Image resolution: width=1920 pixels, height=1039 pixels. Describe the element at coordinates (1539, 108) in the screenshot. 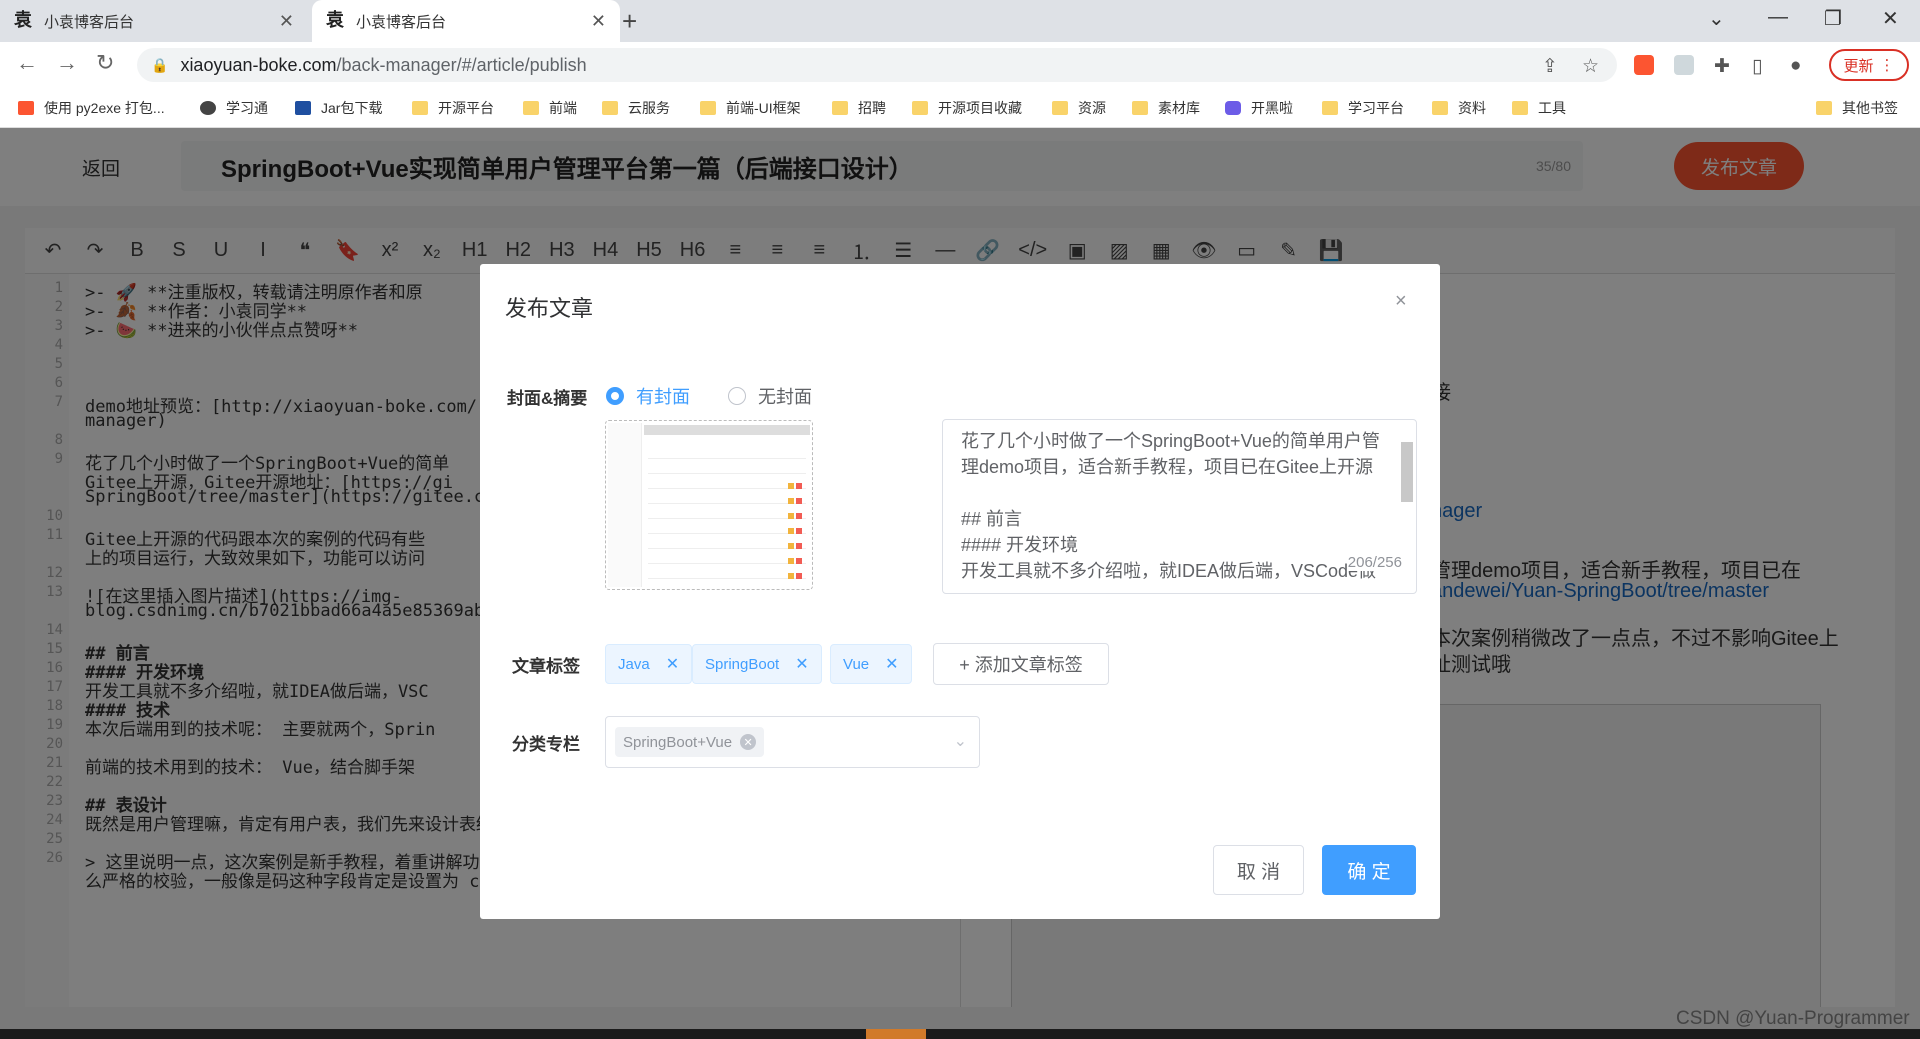

I see `bookmark-folder-tools: 工具` at that location.